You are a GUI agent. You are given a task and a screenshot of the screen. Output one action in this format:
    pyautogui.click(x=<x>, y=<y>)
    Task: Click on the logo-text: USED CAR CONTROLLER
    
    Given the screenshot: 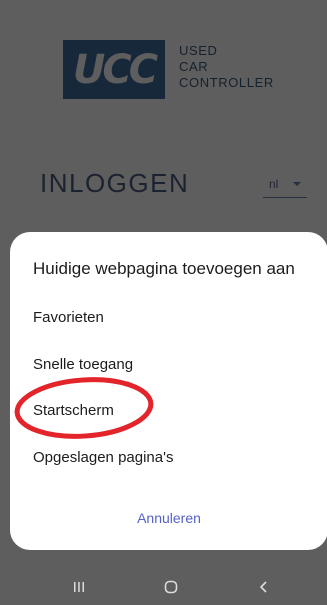 What is the action you would take?
    pyautogui.click(x=226, y=67)
    